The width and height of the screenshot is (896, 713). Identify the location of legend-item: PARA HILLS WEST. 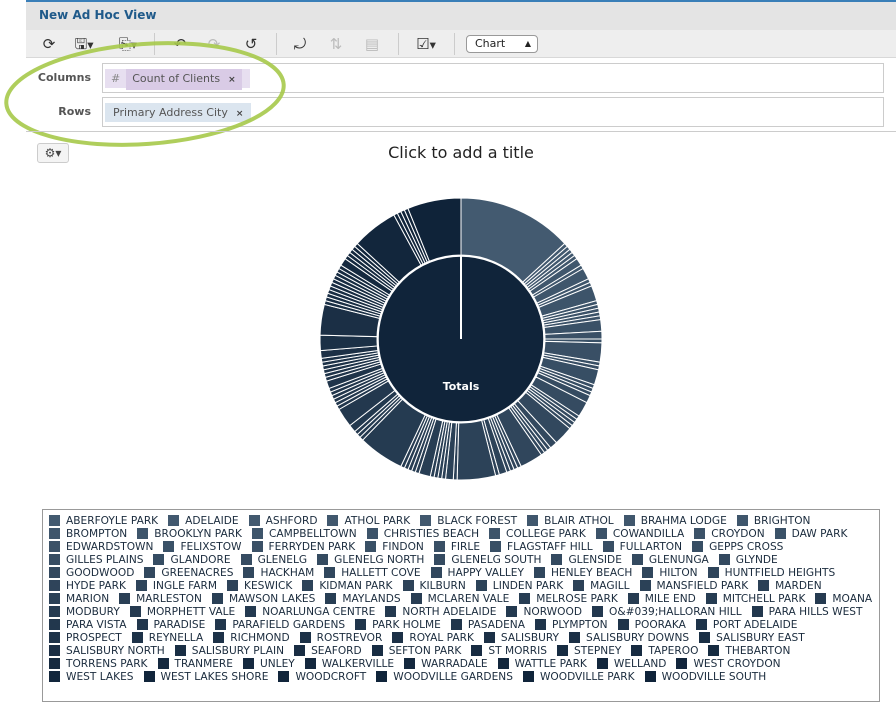
(806, 611).